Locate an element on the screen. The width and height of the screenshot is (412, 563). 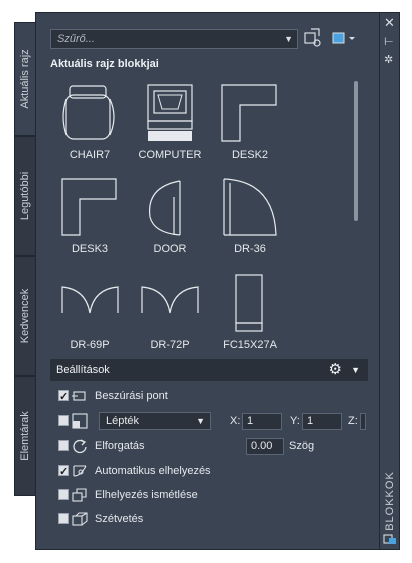
insertion-point-label: Beszúrási pont is located at coordinates (131, 396).